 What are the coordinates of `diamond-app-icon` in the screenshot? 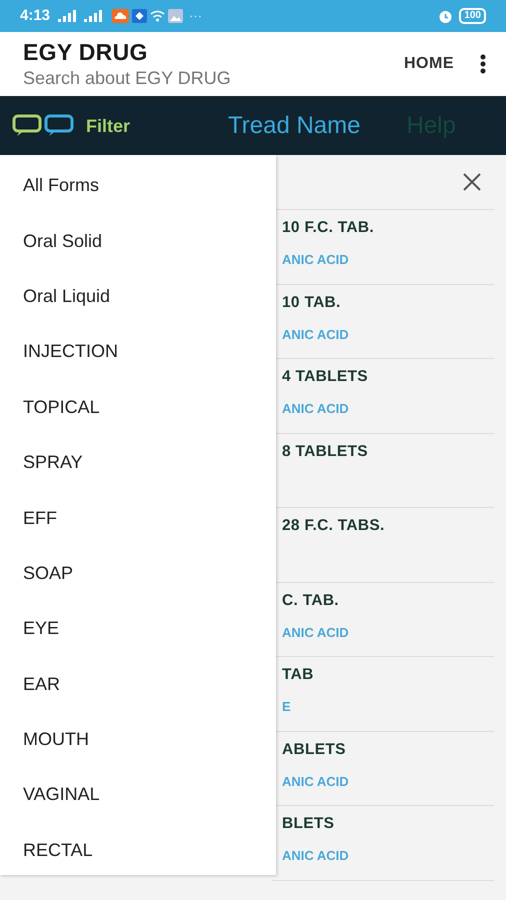 It's located at (140, 16).